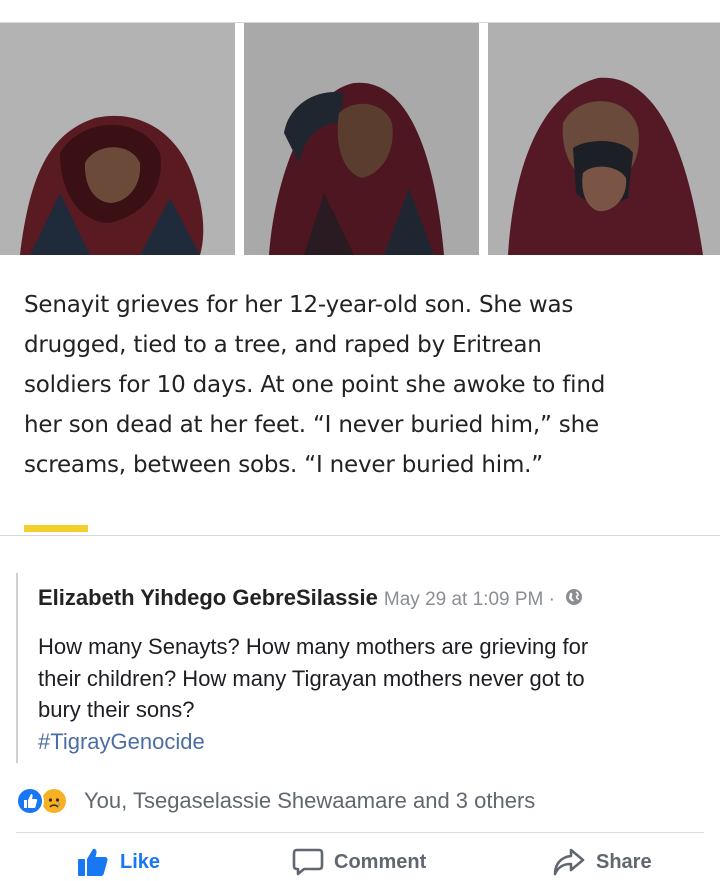 The height and width of the screenshot is (881, 720). Describe the element at coordinates (54, 801) in the screenshot. I see `sad-reaction-icon` at that location.